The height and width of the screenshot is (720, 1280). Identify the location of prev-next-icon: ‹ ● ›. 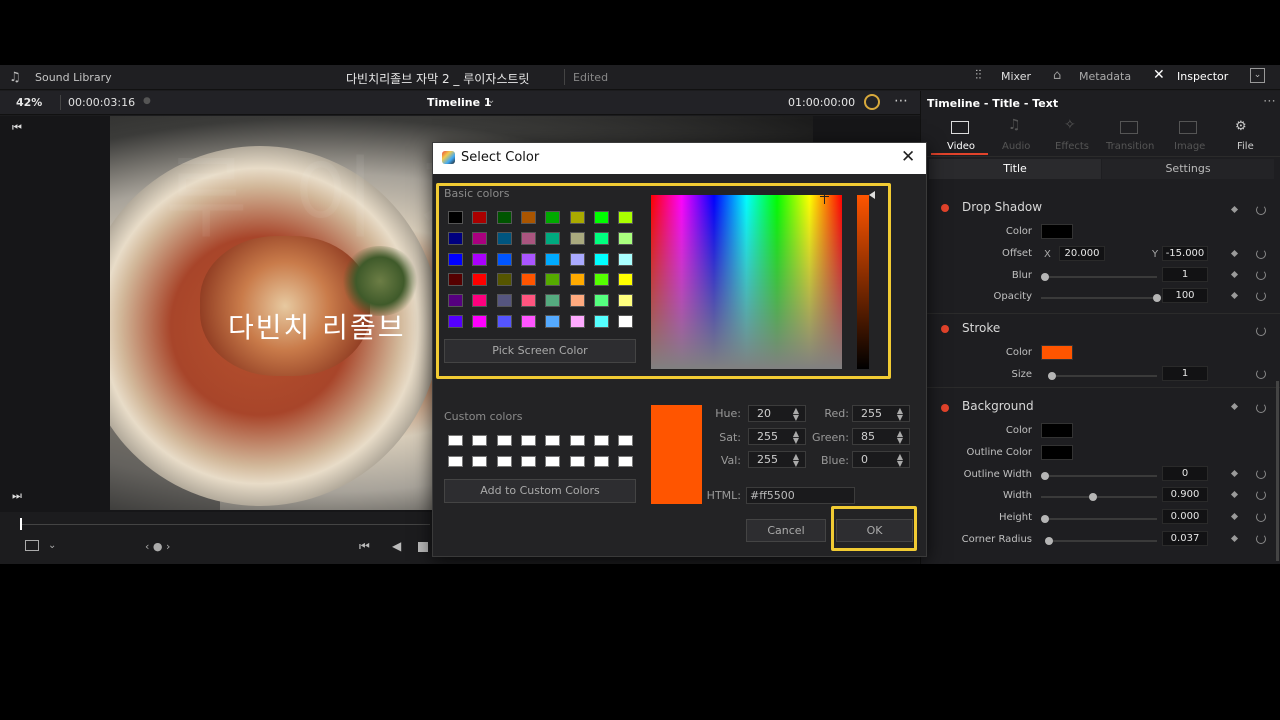
(157, 546).